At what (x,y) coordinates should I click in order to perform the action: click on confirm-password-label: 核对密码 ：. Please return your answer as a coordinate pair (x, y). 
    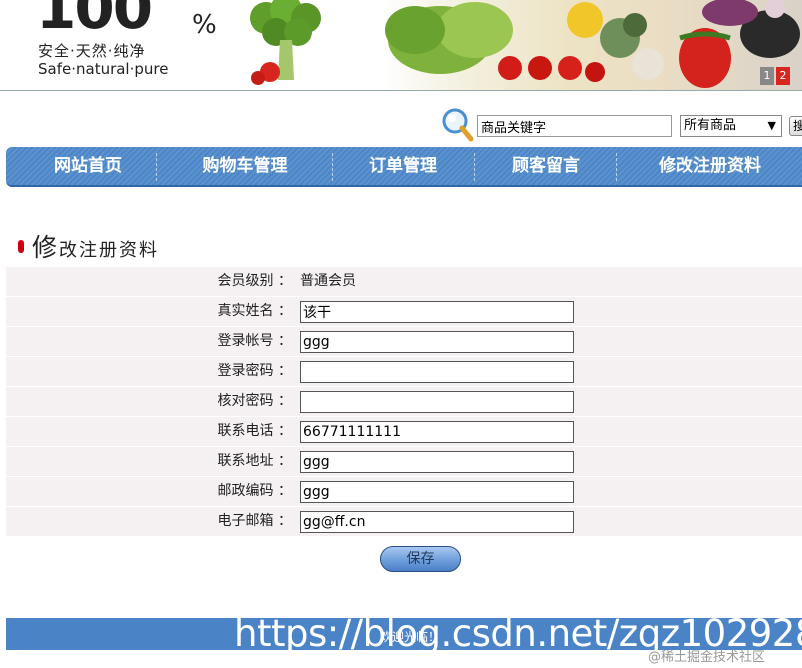
    Looking at the image, I should click on (254, 401).